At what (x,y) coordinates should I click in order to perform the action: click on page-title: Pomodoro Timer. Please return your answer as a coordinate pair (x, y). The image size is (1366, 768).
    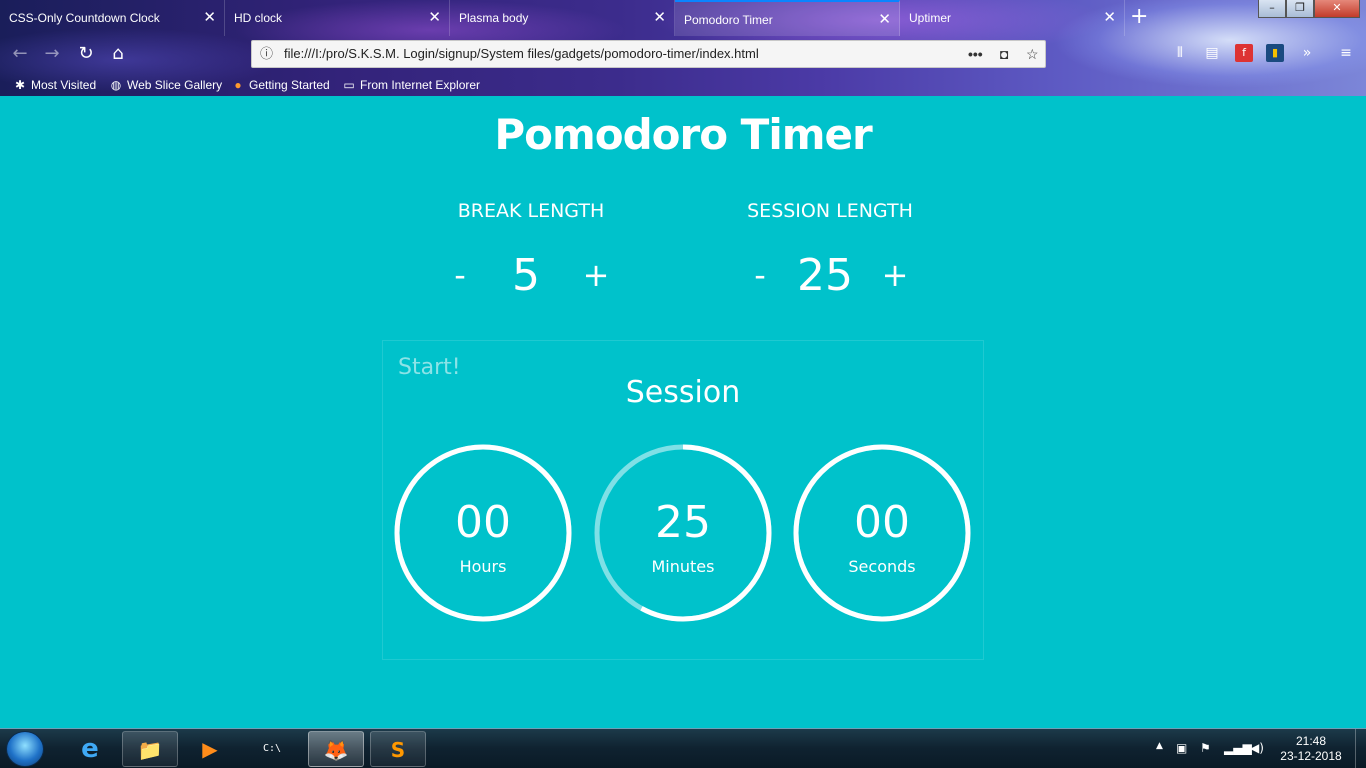
    Looking at the image, I should click on (683, 134).